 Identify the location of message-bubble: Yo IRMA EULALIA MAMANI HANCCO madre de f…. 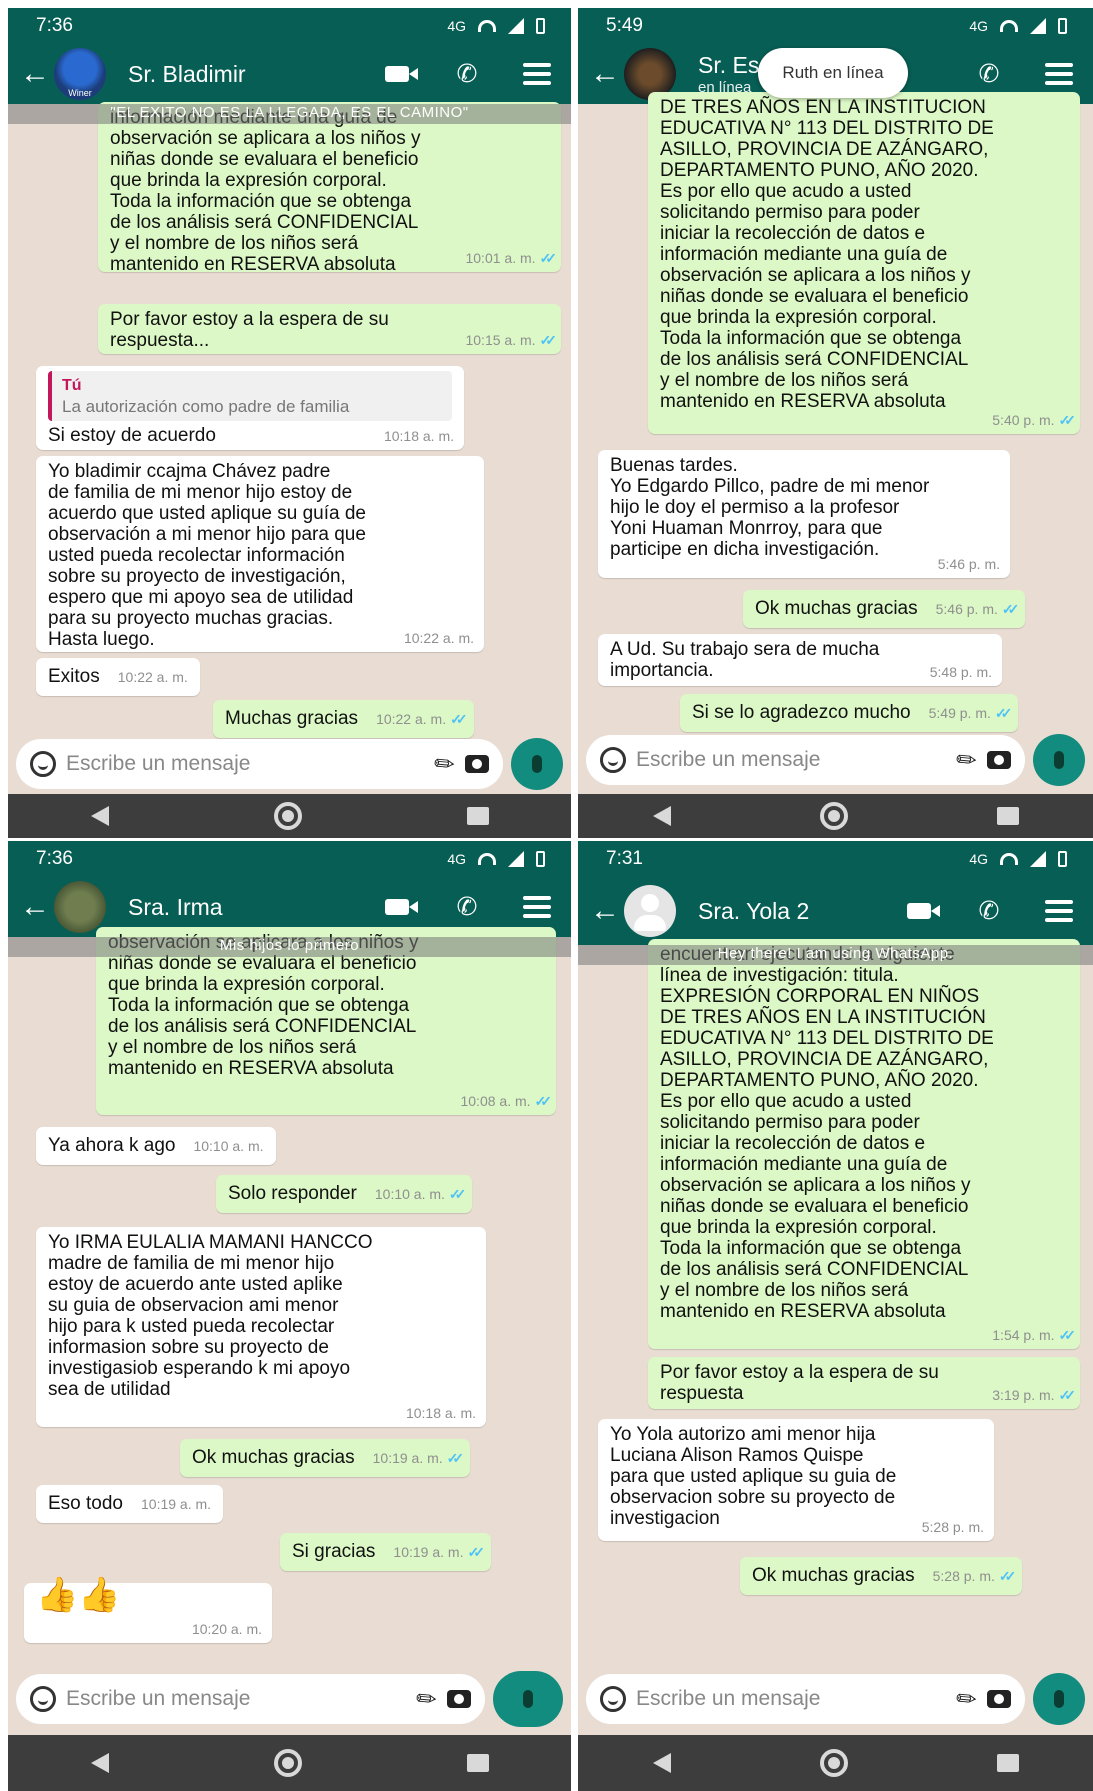
(261, 1327).